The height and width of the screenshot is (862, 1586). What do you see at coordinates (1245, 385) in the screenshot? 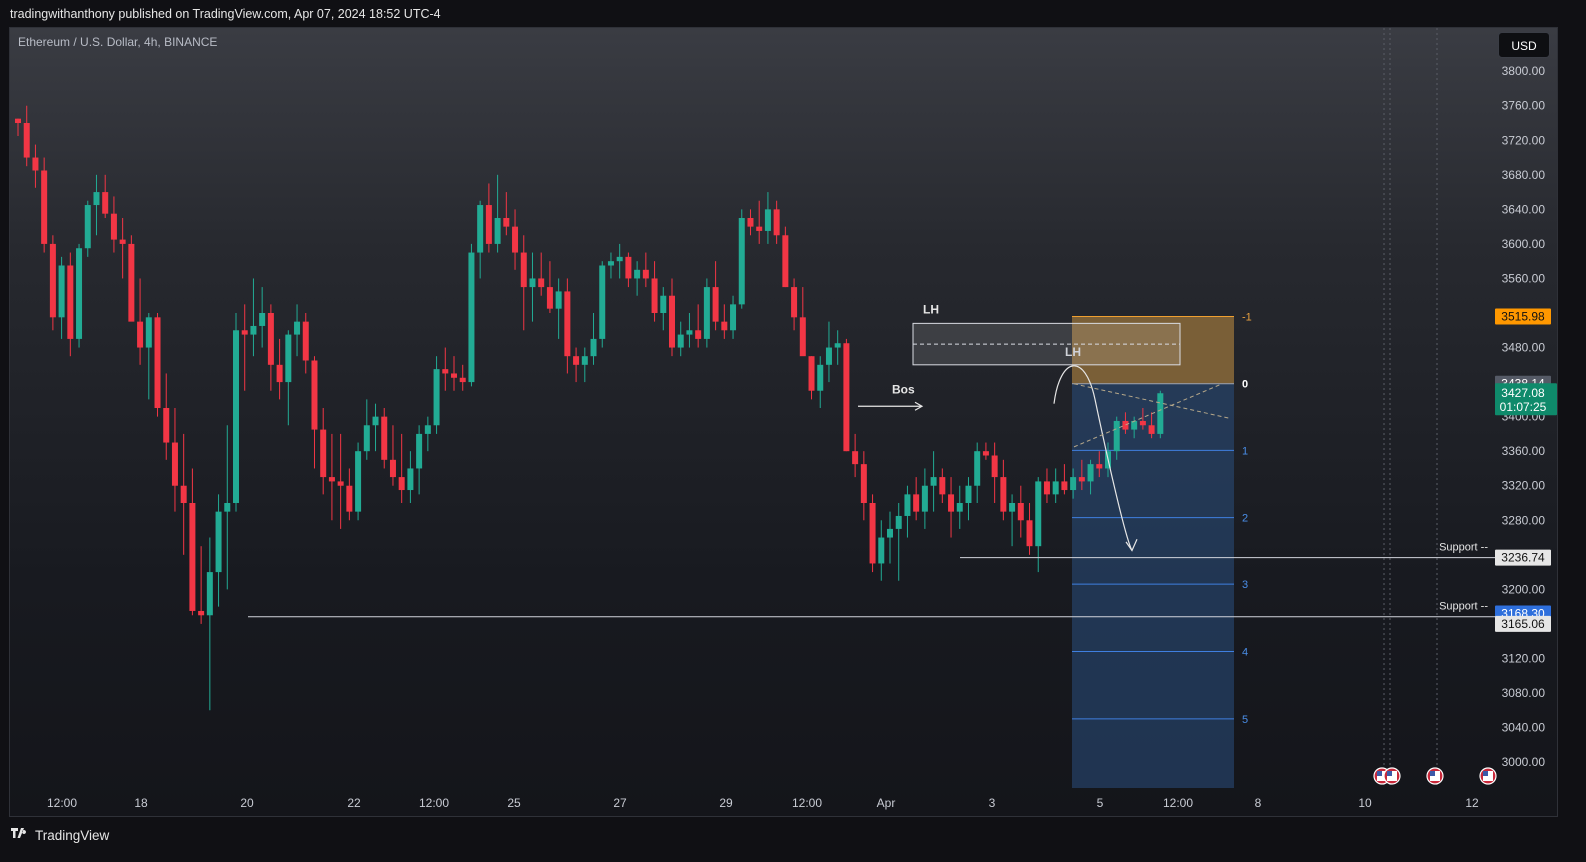
I see `fib-level-label: 0` at bounding box center [1245, 385].